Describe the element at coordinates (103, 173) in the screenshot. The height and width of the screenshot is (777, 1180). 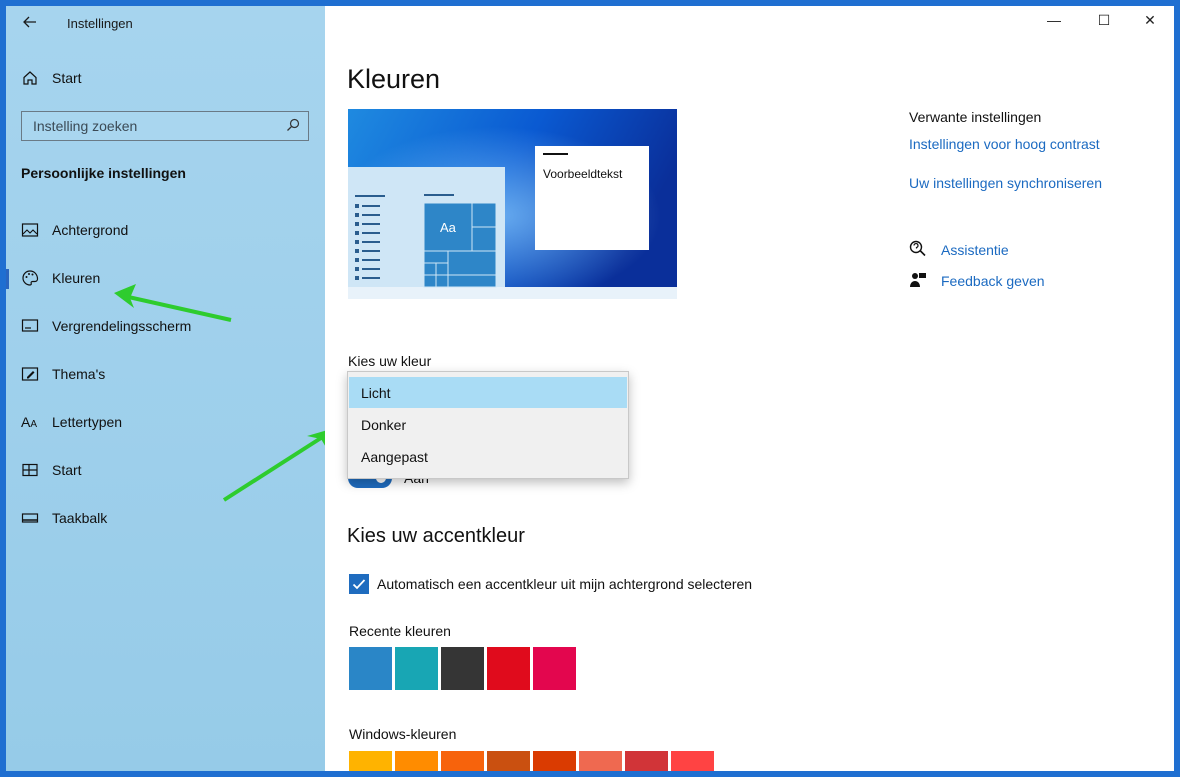
I see `section-title: Persoonlijke instellingen` at that location.